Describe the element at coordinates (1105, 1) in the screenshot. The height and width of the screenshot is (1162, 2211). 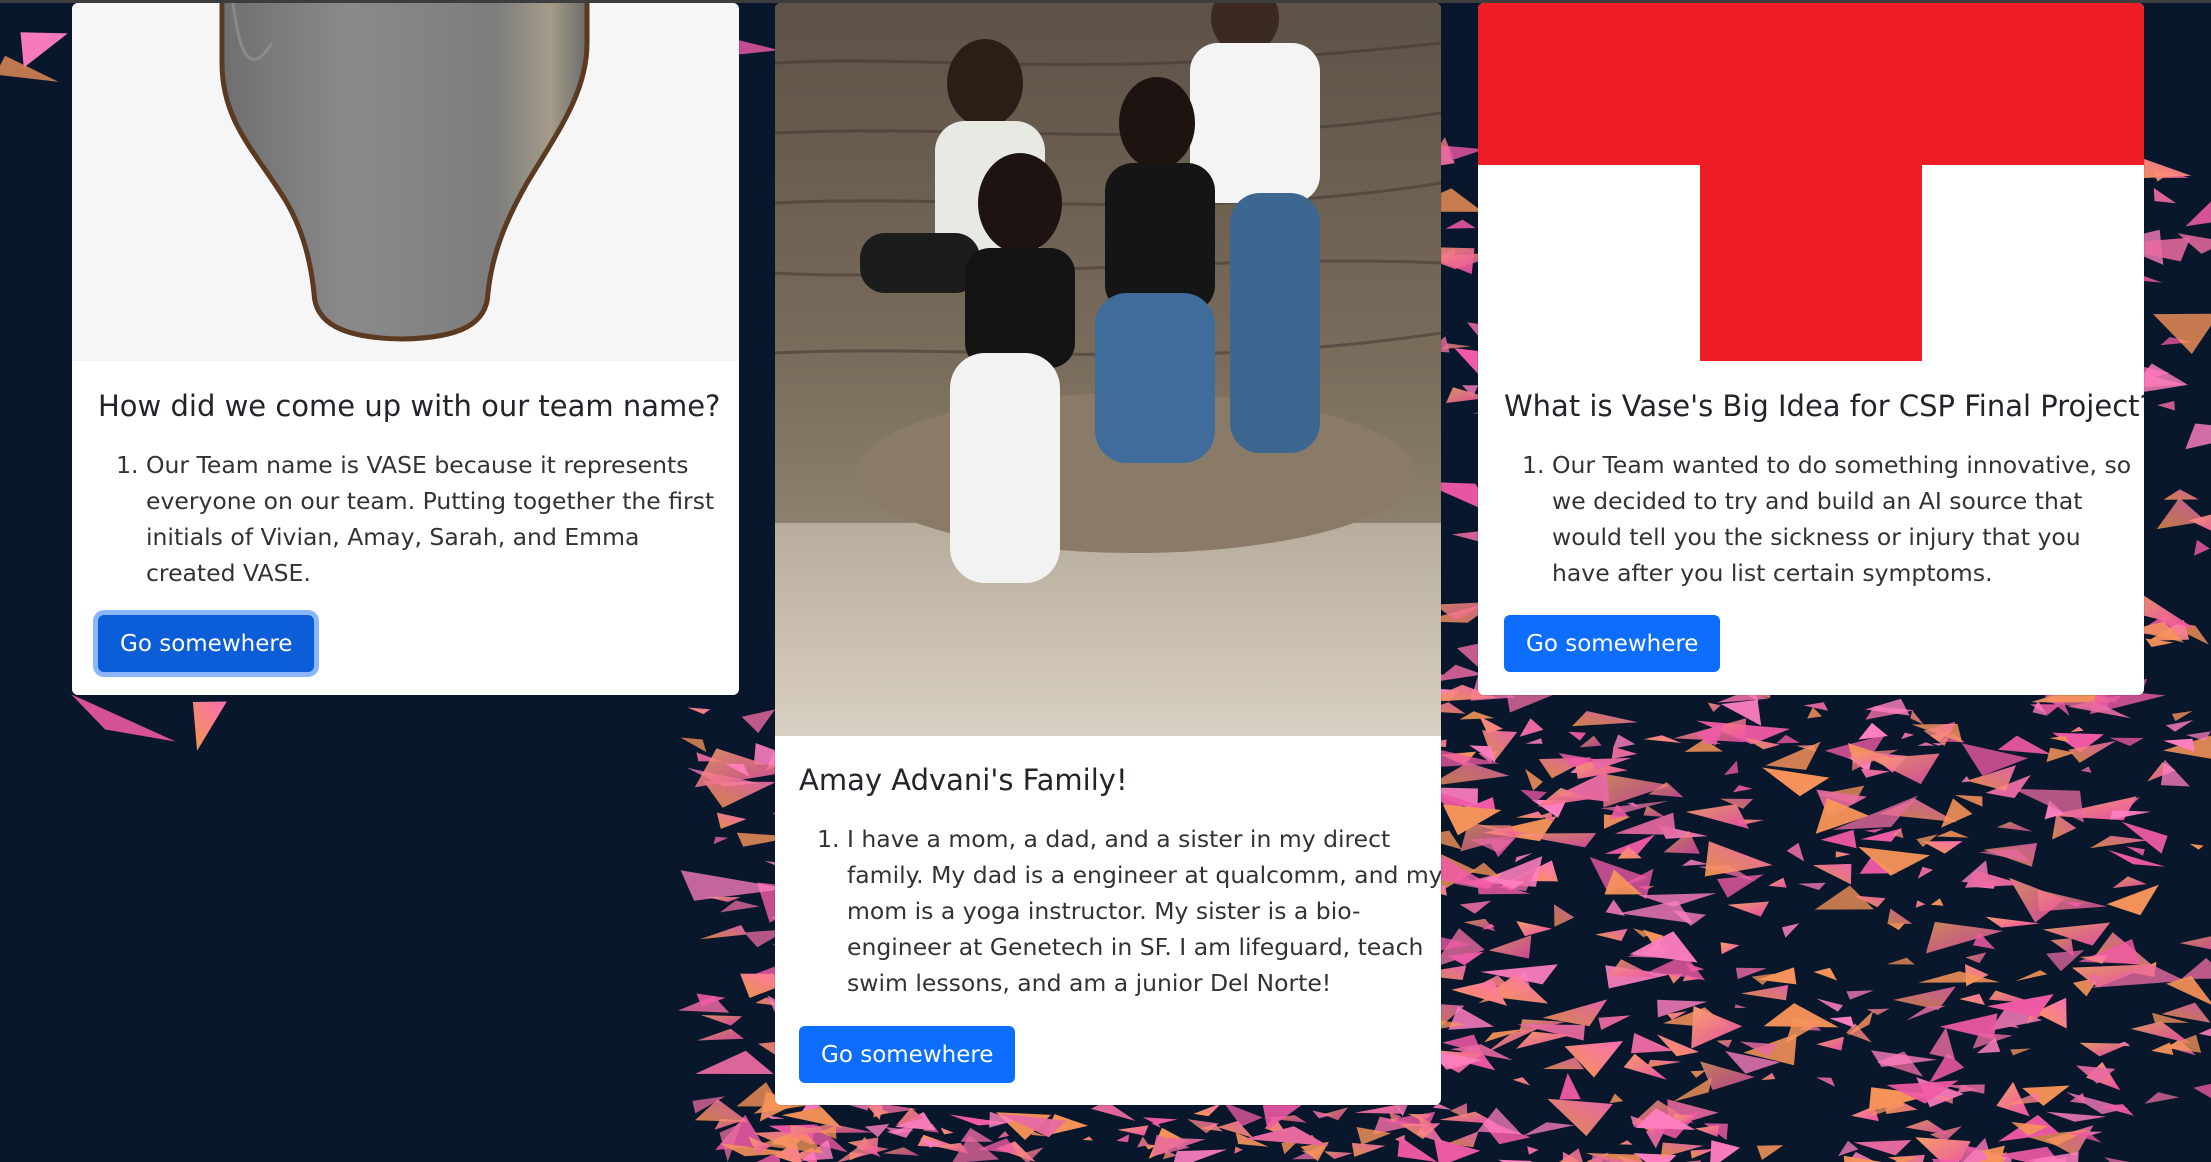
I see `top-border` at that location.